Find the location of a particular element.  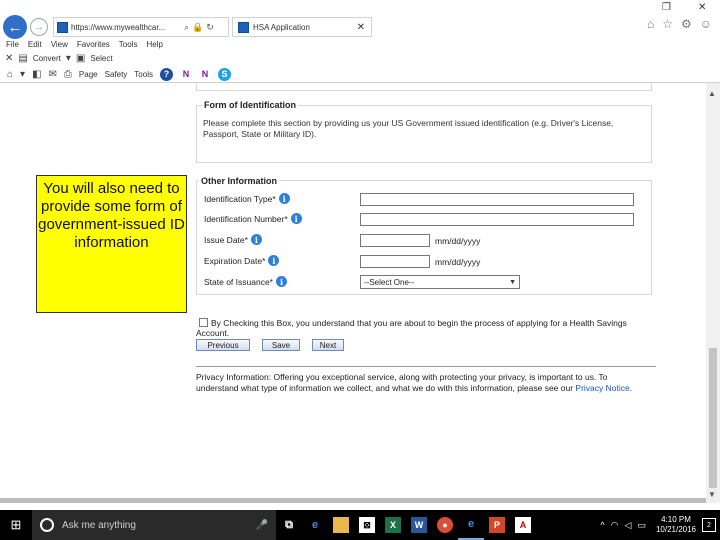

dropdown-icon: ▾ is located at coordinates (68, 58).